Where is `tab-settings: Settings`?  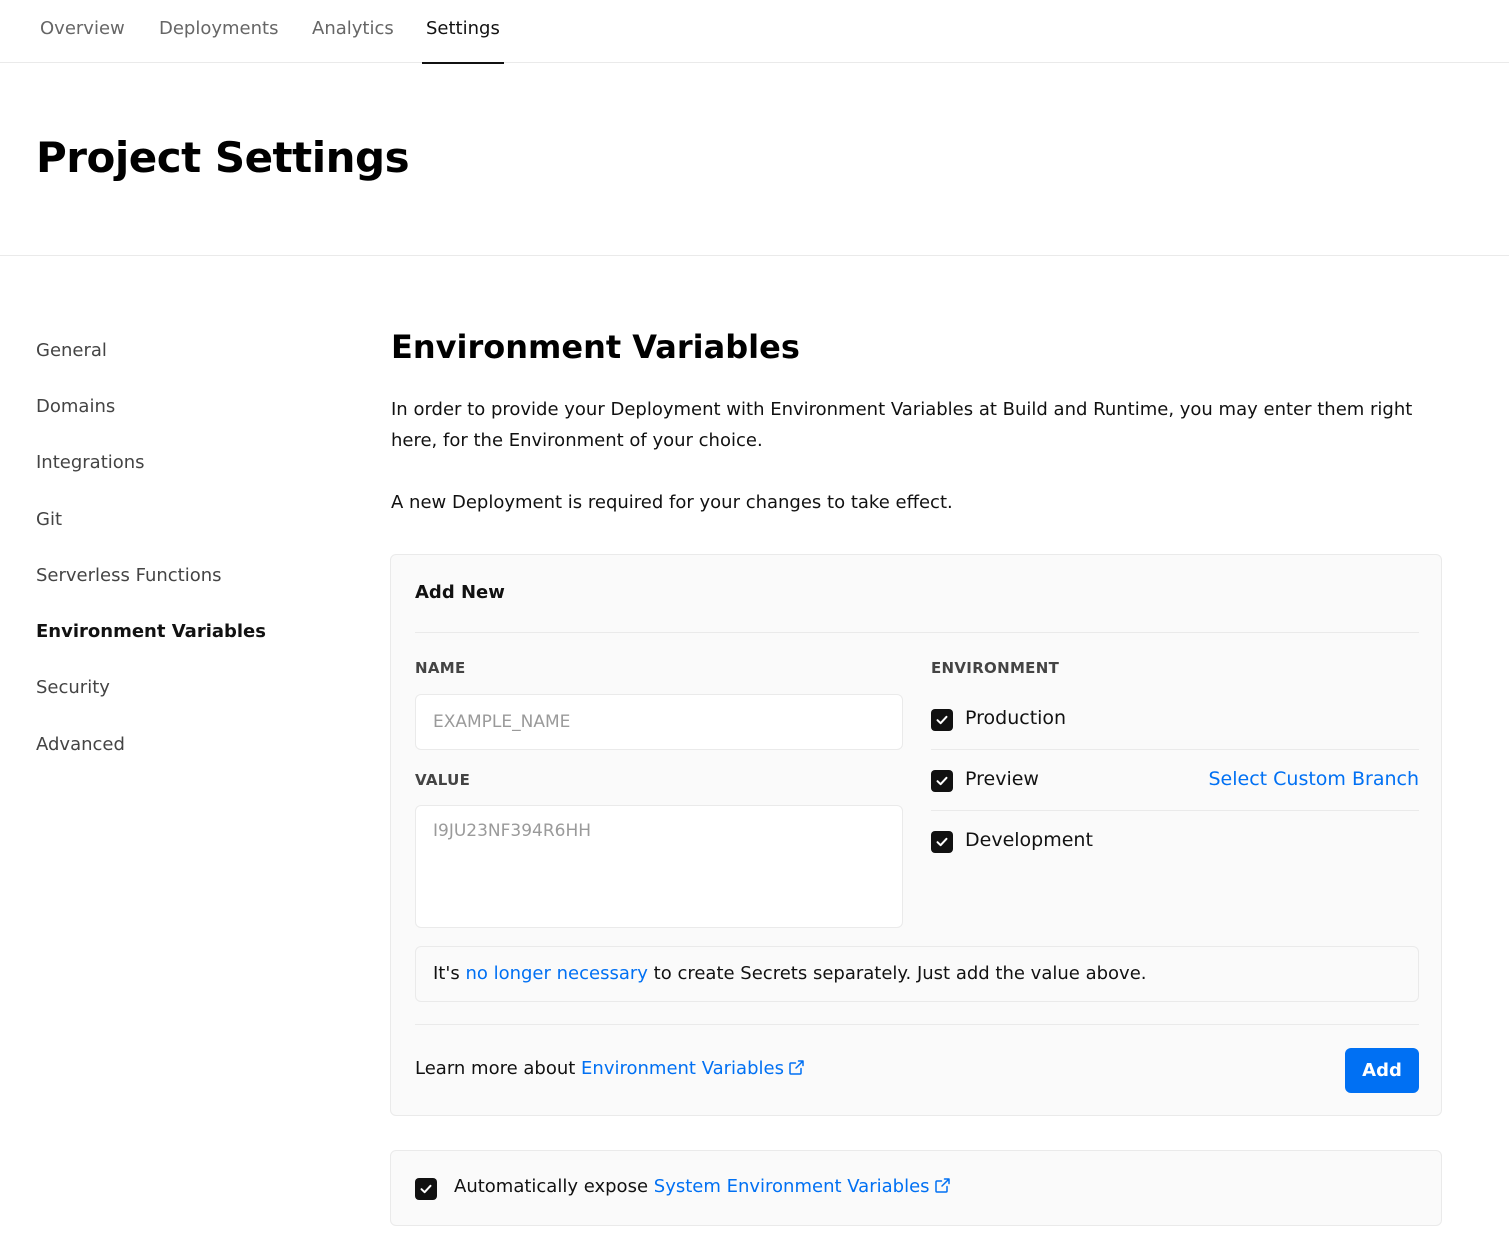 tab-settings: Settings is located at coordinates (463, 32).